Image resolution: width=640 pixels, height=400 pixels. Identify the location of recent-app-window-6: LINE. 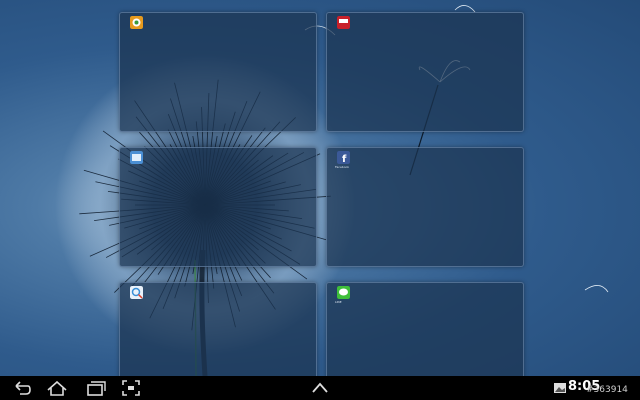
(425, 331).